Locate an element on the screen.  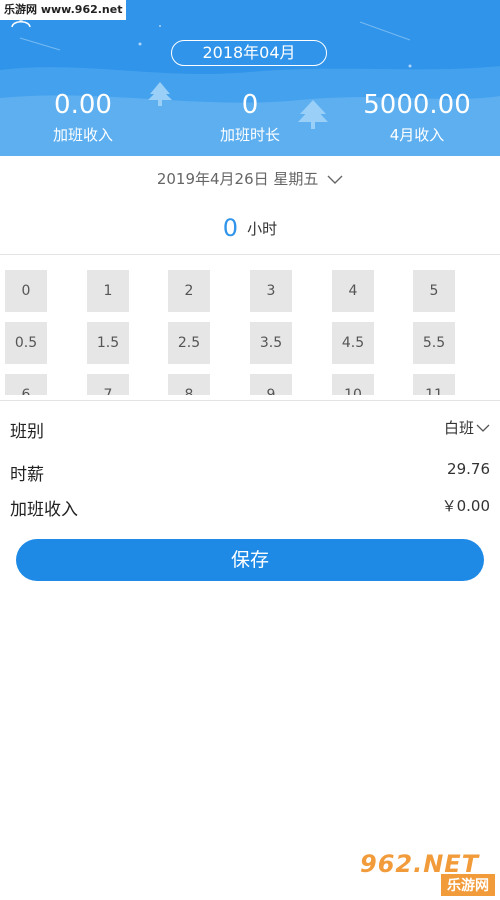
stat-value: 0 is located at coordinates (250, 105).